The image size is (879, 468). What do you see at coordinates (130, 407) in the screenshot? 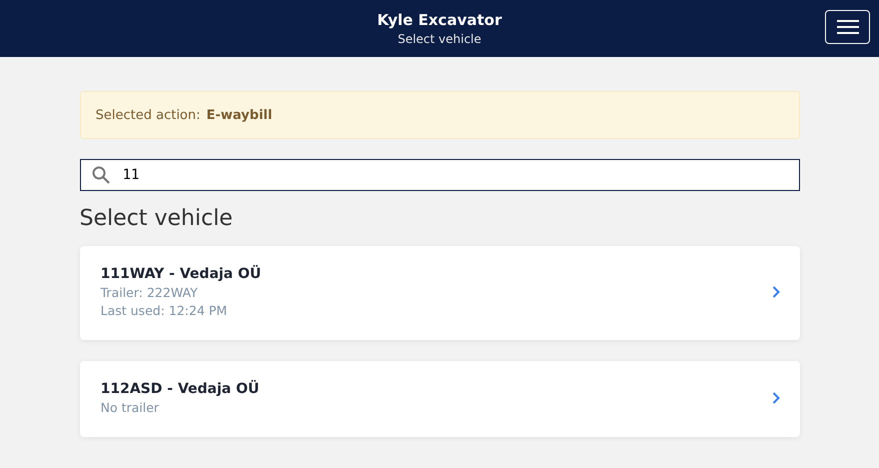
I see `vehicle-detail: No trailer` at bounding box center [130, 407].